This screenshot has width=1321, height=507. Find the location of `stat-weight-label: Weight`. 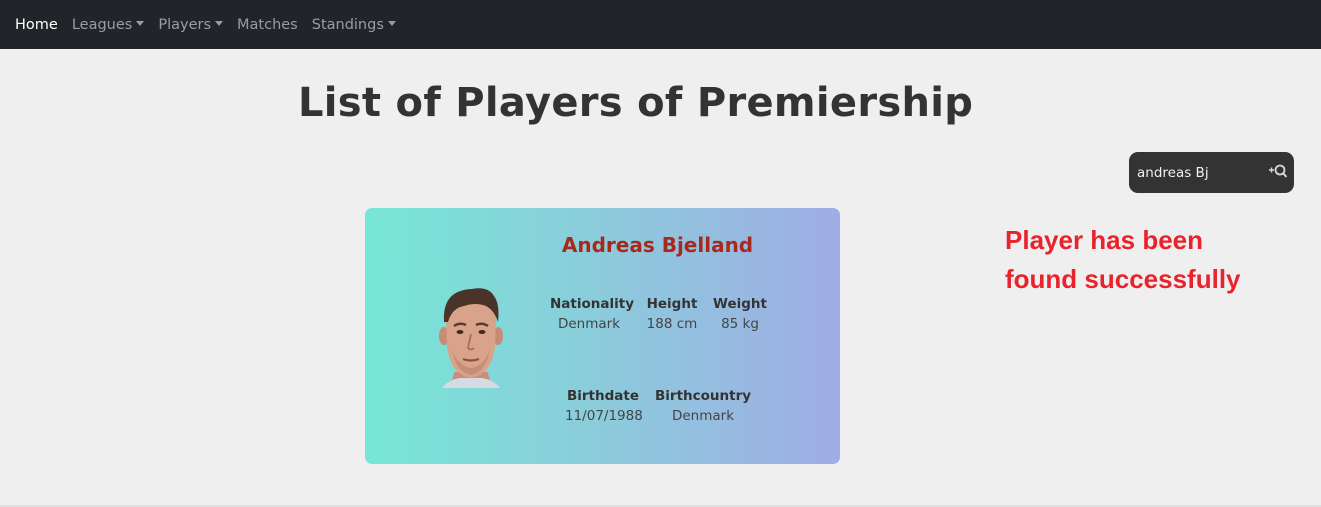

stat-weight-label: Weight is located at coordinates (740, 304).